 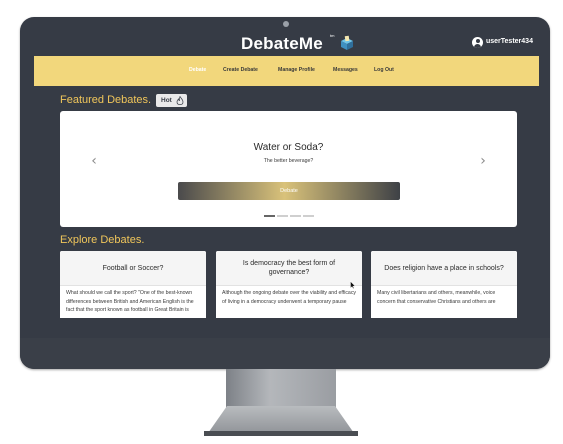 I want to click on webcam-icon, so click(x=286, y=24).